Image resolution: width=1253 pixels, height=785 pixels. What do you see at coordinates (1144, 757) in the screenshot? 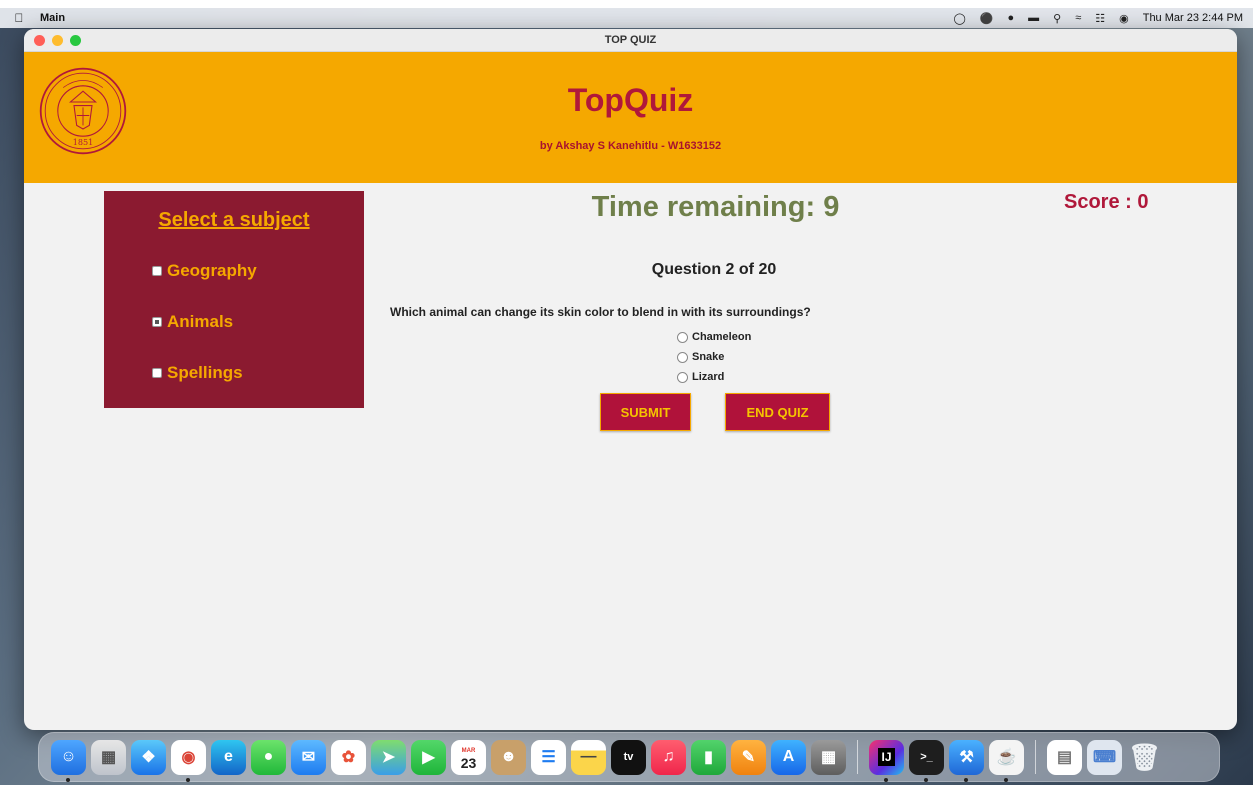
I see `trash-icon: 🗑` at bounding box center [1144, 757].